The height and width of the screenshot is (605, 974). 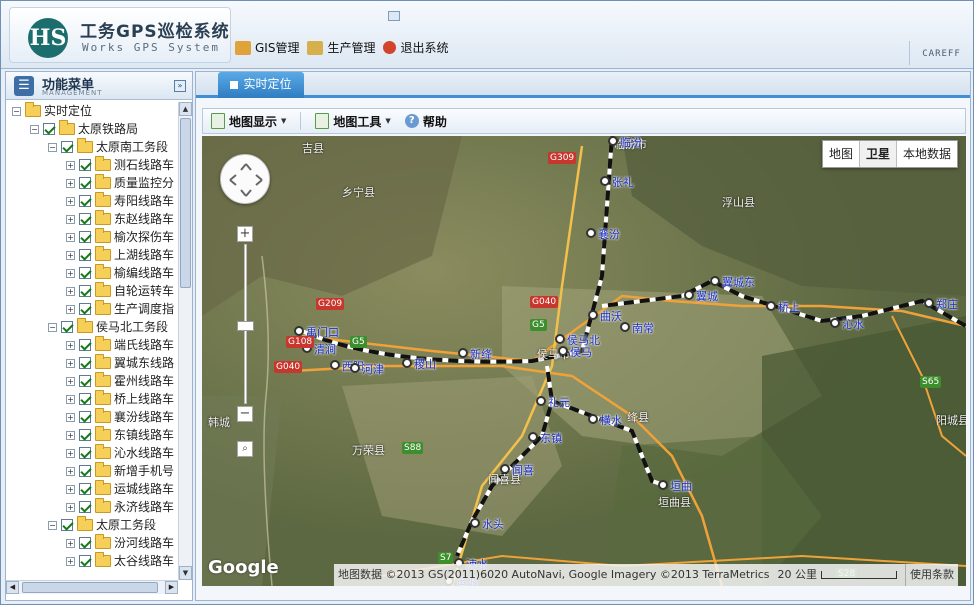 I want to click on tree-node: + 东赵线路车, so click(x=92, y=219).